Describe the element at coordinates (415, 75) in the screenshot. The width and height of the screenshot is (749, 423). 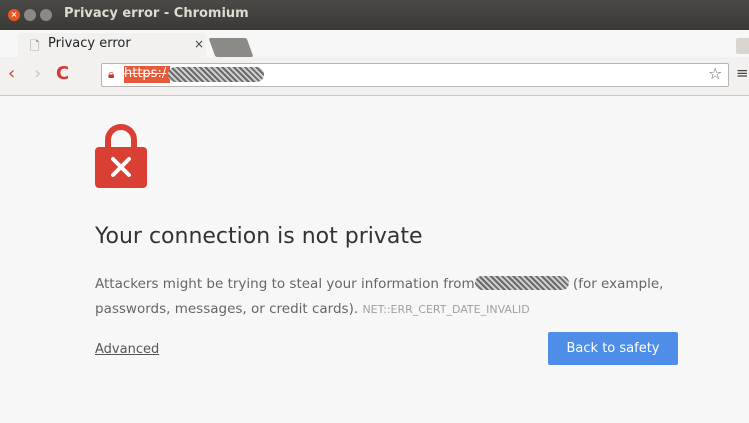
I see `address-bar: 🔒︎ https:/` at that location.